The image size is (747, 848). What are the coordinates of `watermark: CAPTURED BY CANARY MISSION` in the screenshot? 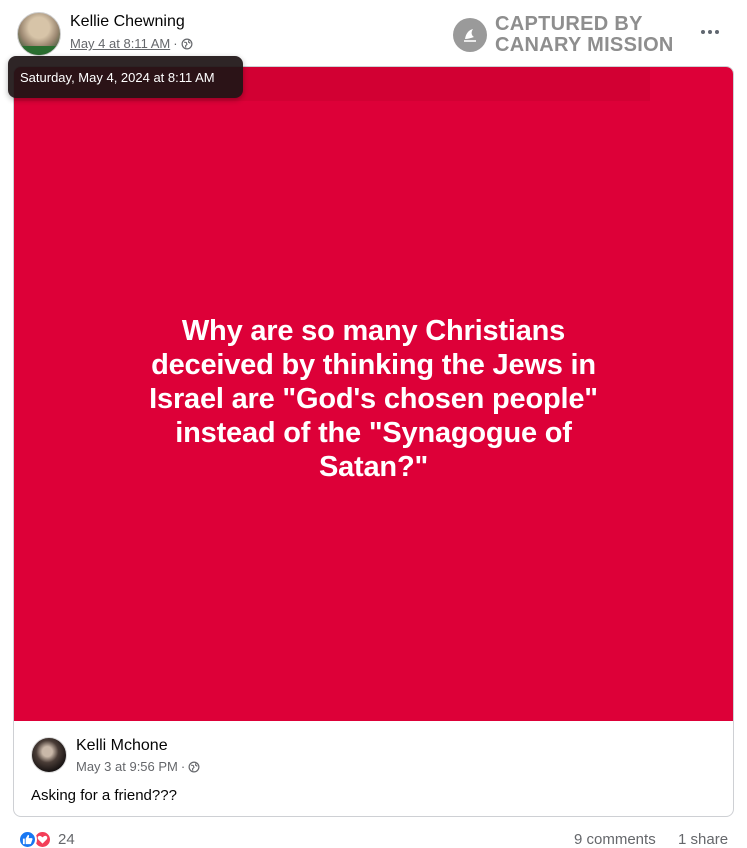 It's located at (563, 35).